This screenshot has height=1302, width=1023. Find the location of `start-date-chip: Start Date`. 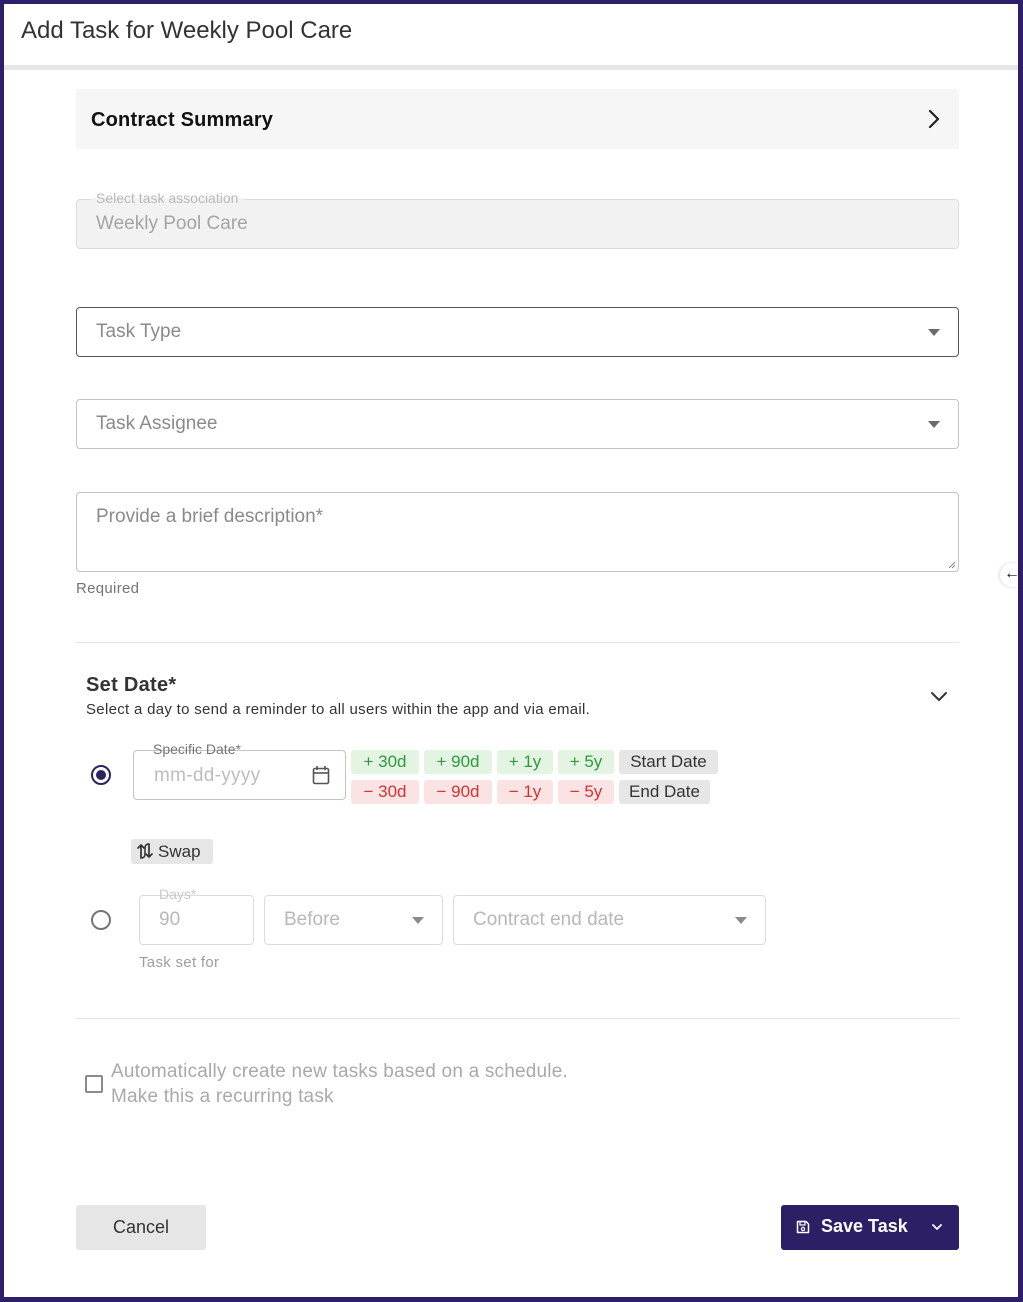

start-date-chip: Start Date is located at coordinates (668, 762).